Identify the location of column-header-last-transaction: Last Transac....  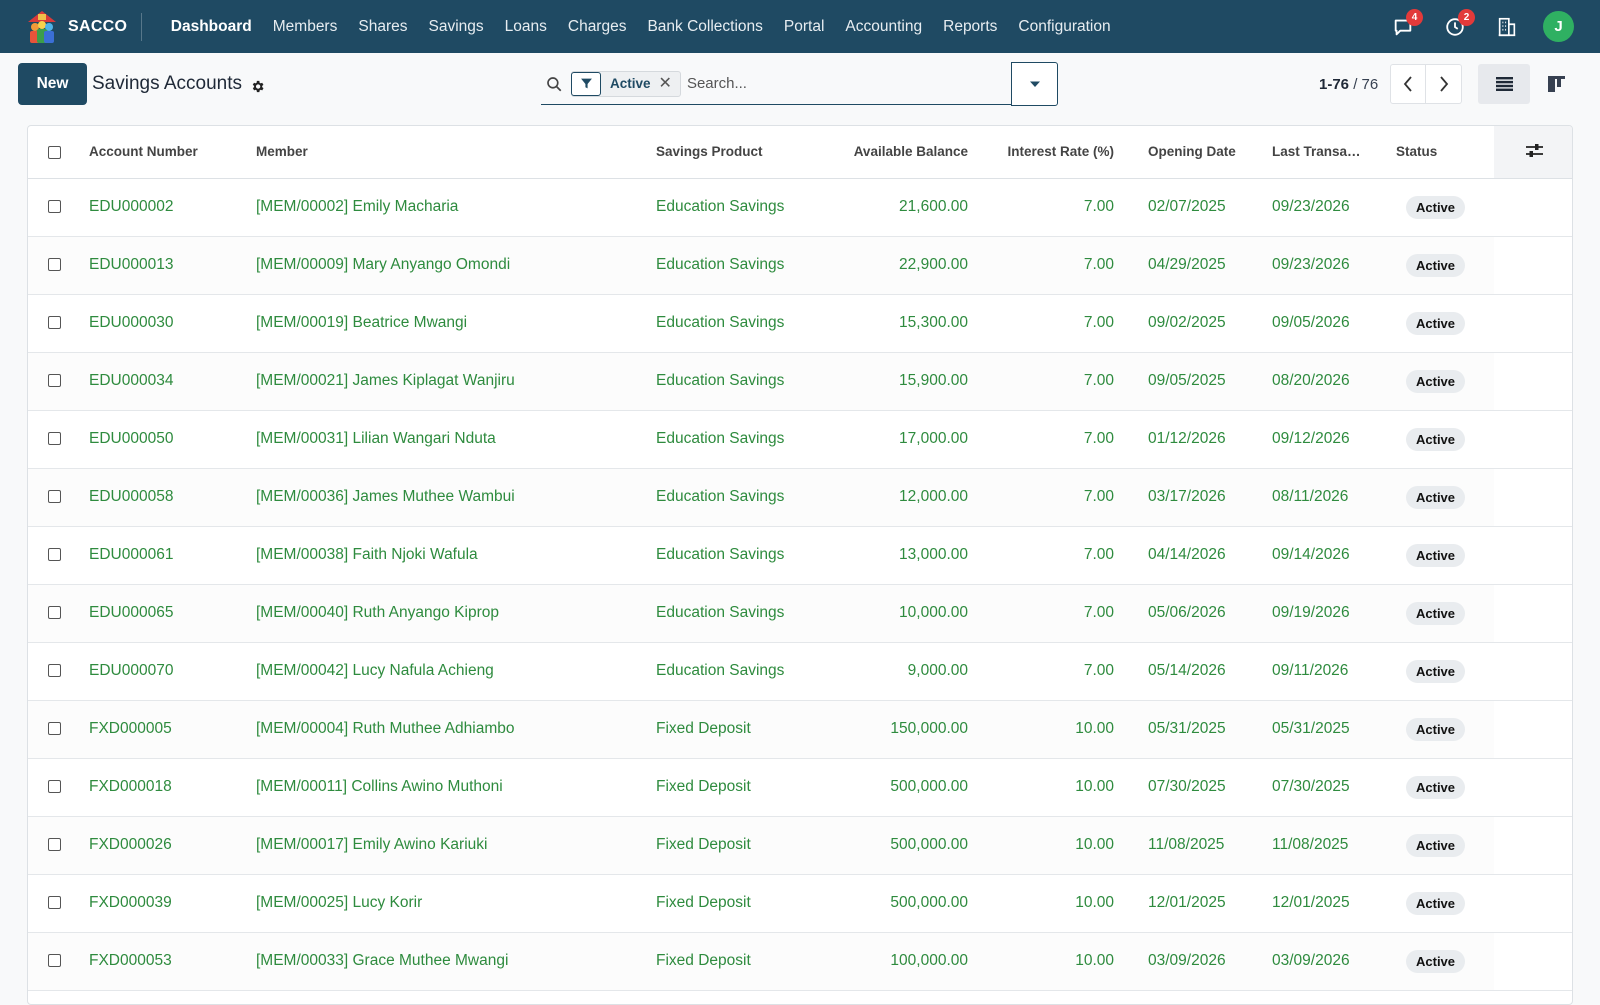
(1308, 152).